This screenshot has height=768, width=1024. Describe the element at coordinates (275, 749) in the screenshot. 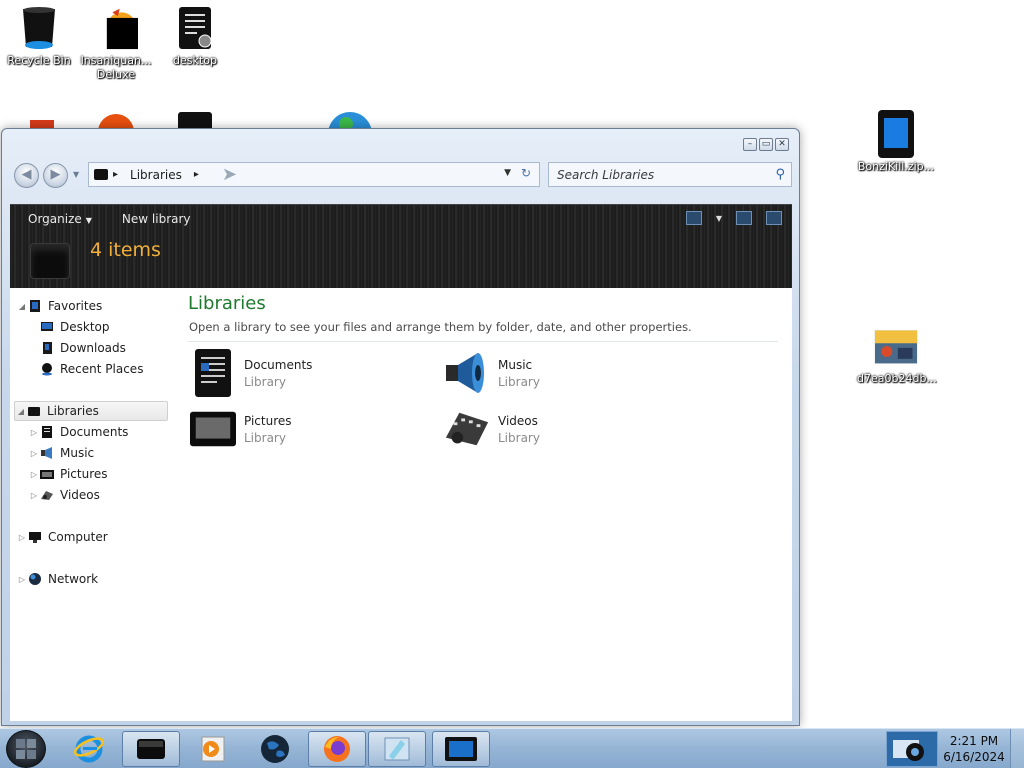

I see `taskbar-globe` at that location.